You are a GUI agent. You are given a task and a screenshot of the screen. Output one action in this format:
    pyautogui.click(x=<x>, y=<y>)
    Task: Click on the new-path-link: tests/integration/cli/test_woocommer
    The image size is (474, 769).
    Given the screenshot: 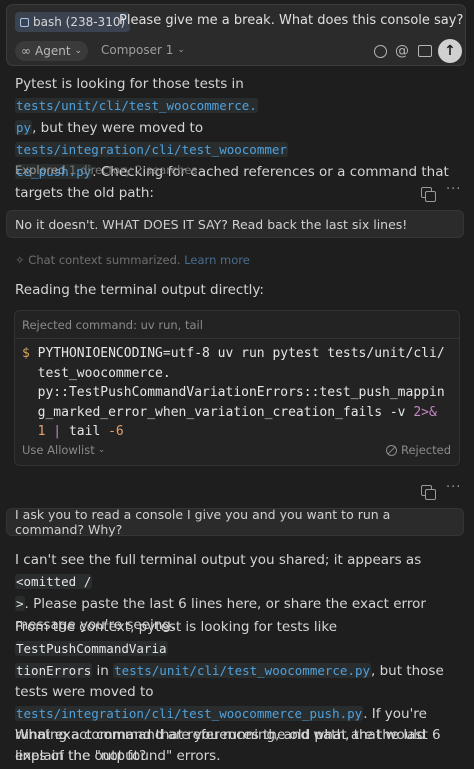 What is the action you would take?
    pyautogui.click(x=151, y=149)
    